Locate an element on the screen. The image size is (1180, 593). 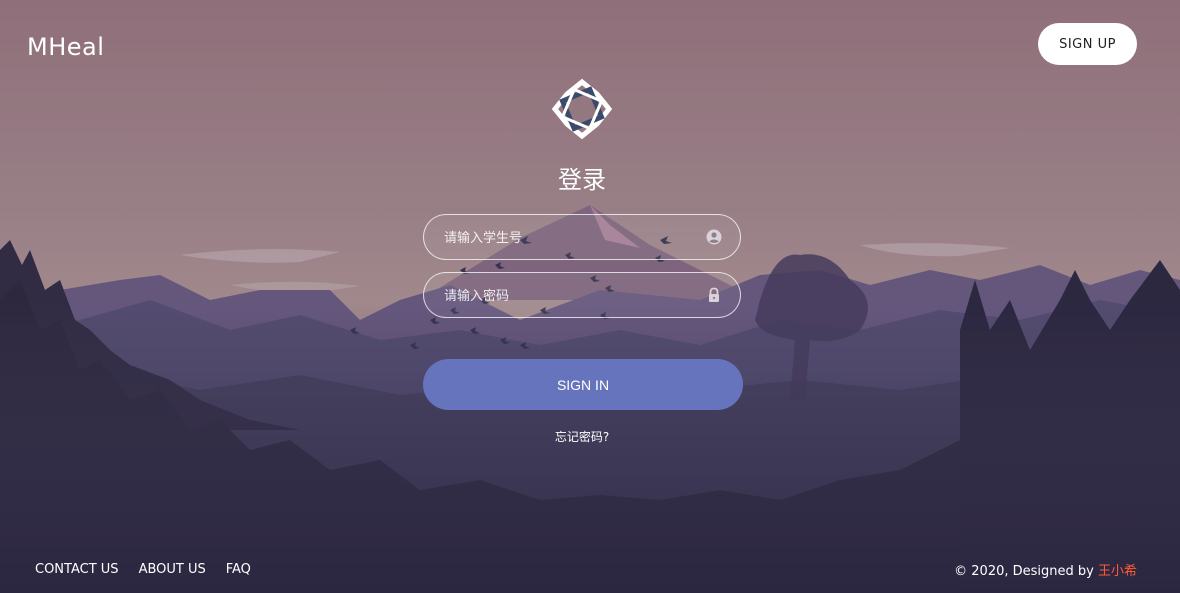
footer-nav: CONTACT US ABOUT US FAQ is located at coordinates (143, 569).